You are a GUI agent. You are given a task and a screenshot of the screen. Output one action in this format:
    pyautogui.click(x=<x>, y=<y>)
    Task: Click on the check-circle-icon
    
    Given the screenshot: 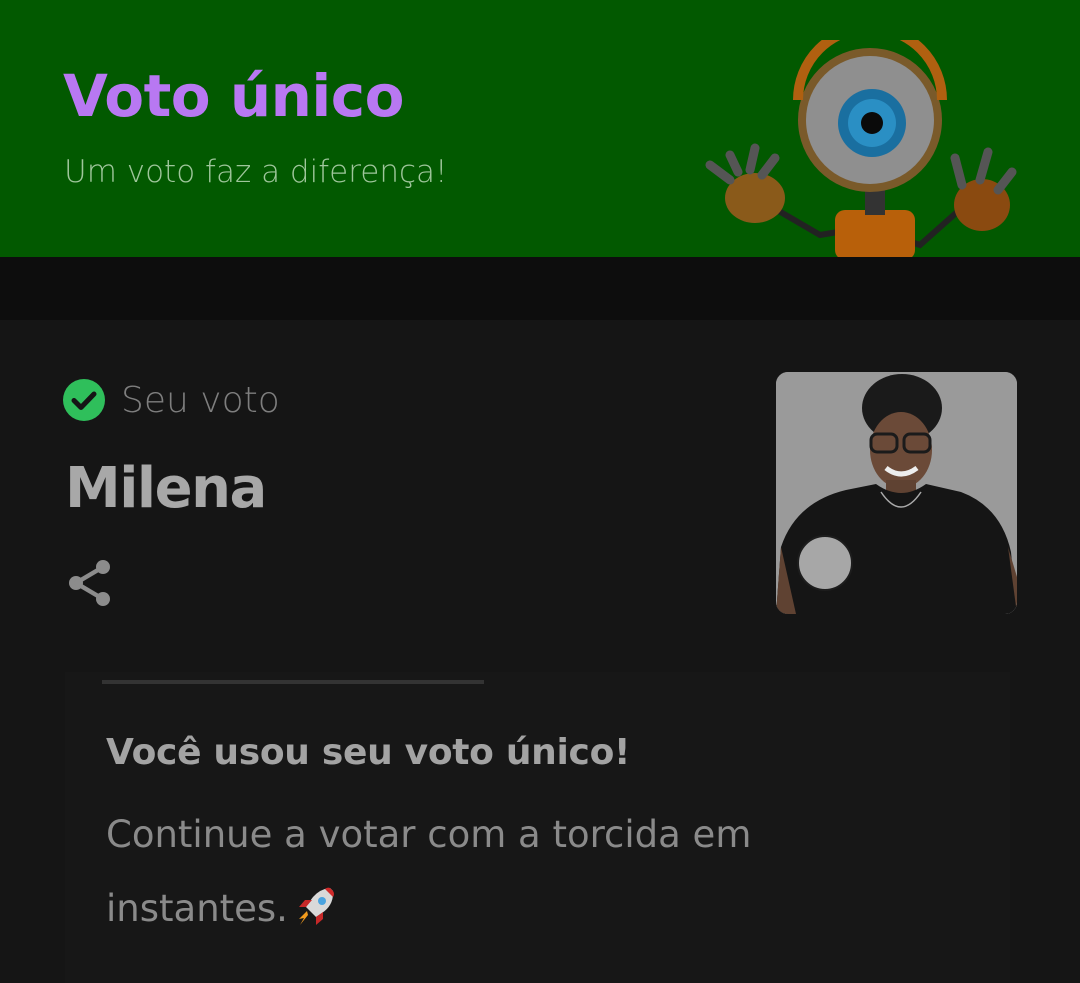 What is the action you would take?
    pyautogui.click(x=84, y=400)
    